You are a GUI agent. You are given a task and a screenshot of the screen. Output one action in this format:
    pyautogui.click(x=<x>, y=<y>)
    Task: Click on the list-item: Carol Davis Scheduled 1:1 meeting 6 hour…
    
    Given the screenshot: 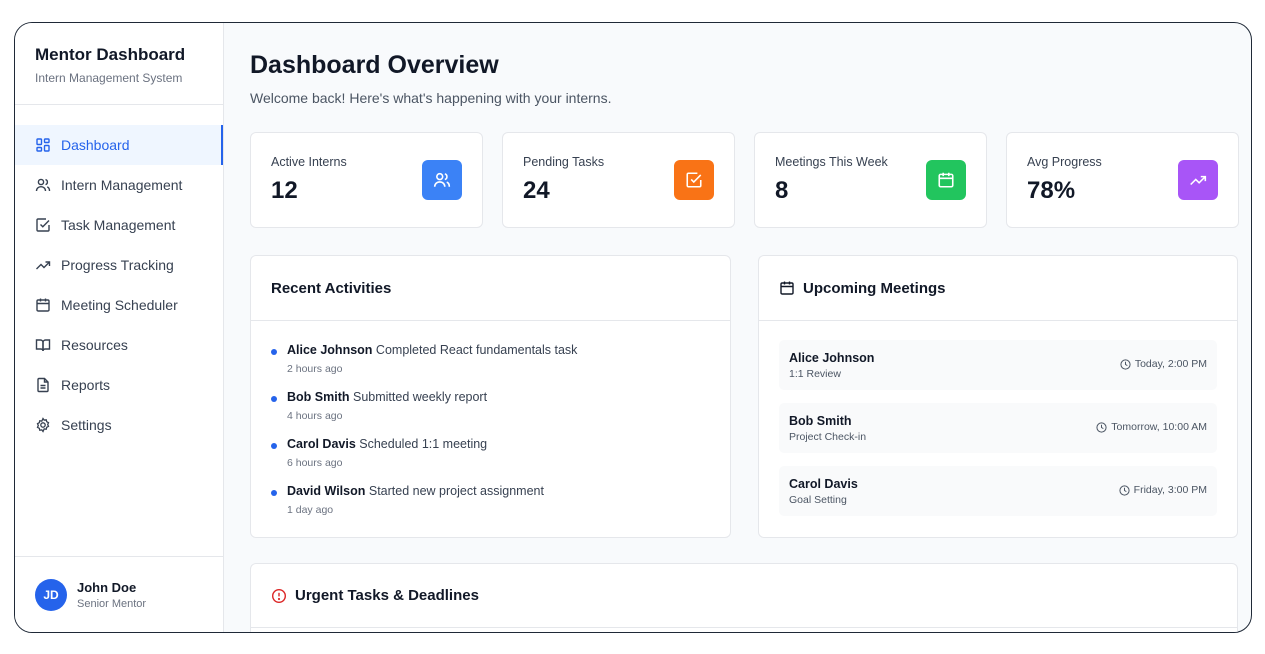 What is the action you would take?
    pyautogui.click(x=490, y=460)
    